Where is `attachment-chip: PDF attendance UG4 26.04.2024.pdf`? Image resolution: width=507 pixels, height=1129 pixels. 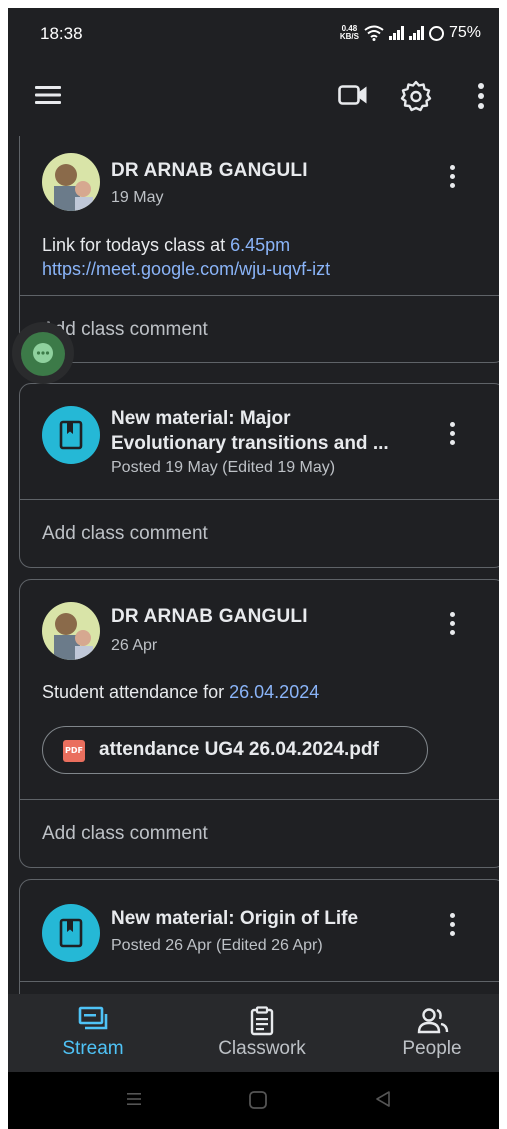 attachment-chip: PDF attendance UG4 26.04.2024.pdf is located at coordinates (235, 750).